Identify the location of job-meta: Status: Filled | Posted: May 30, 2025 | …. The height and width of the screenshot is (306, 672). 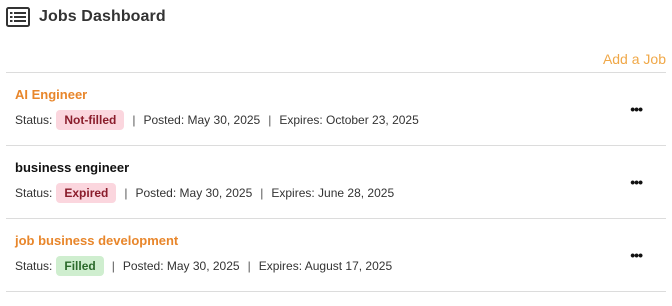
(203, 266).